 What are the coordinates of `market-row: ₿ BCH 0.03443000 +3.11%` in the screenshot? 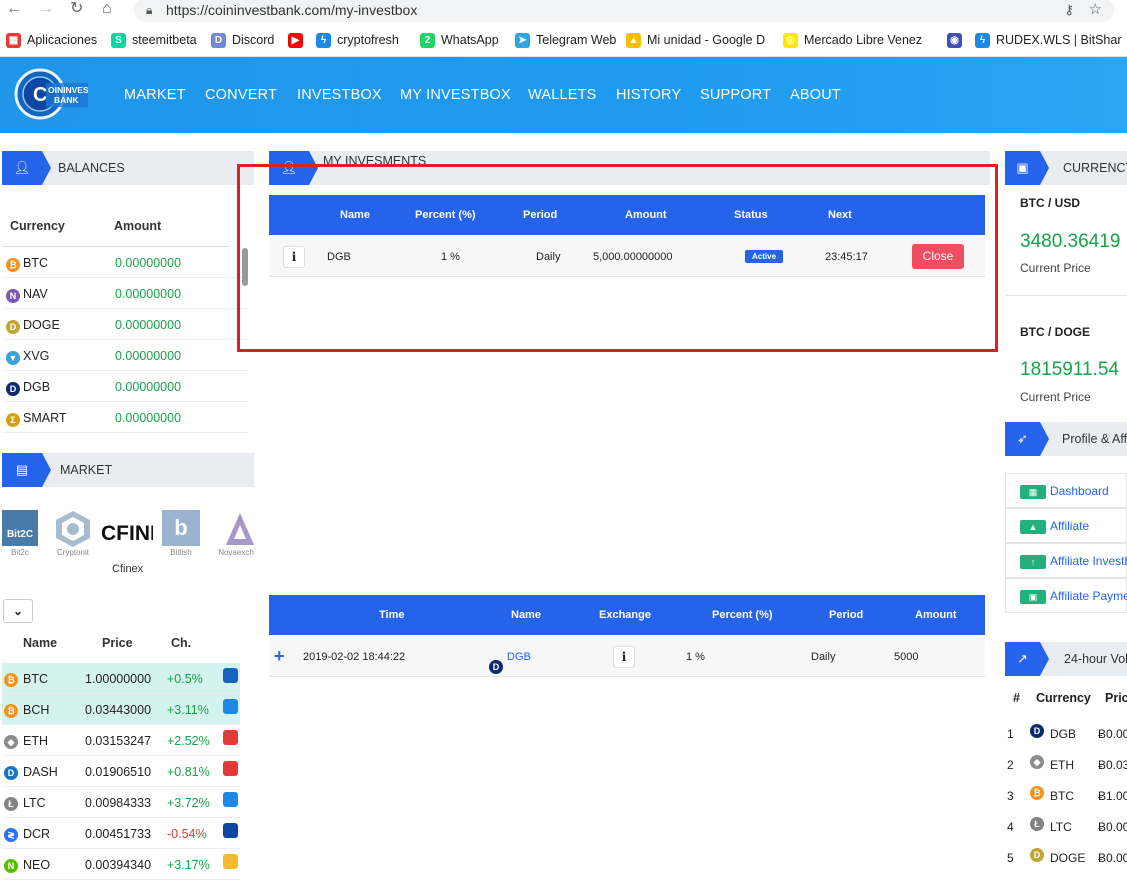 It's located at (121, 709).